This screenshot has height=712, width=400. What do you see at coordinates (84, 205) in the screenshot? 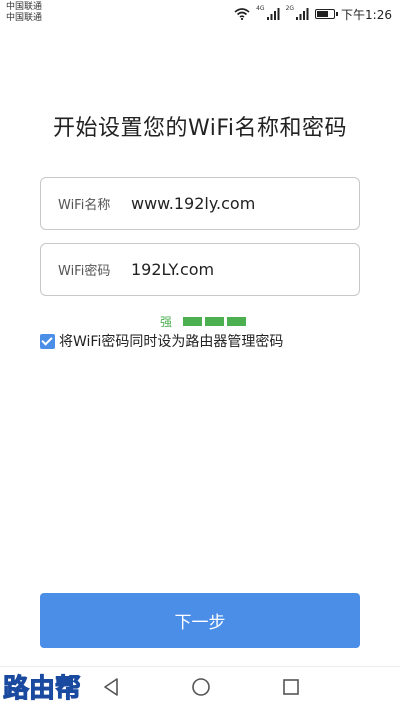
I see `wifi-name-label: WiFi名称` at bounding box center [84, 205].